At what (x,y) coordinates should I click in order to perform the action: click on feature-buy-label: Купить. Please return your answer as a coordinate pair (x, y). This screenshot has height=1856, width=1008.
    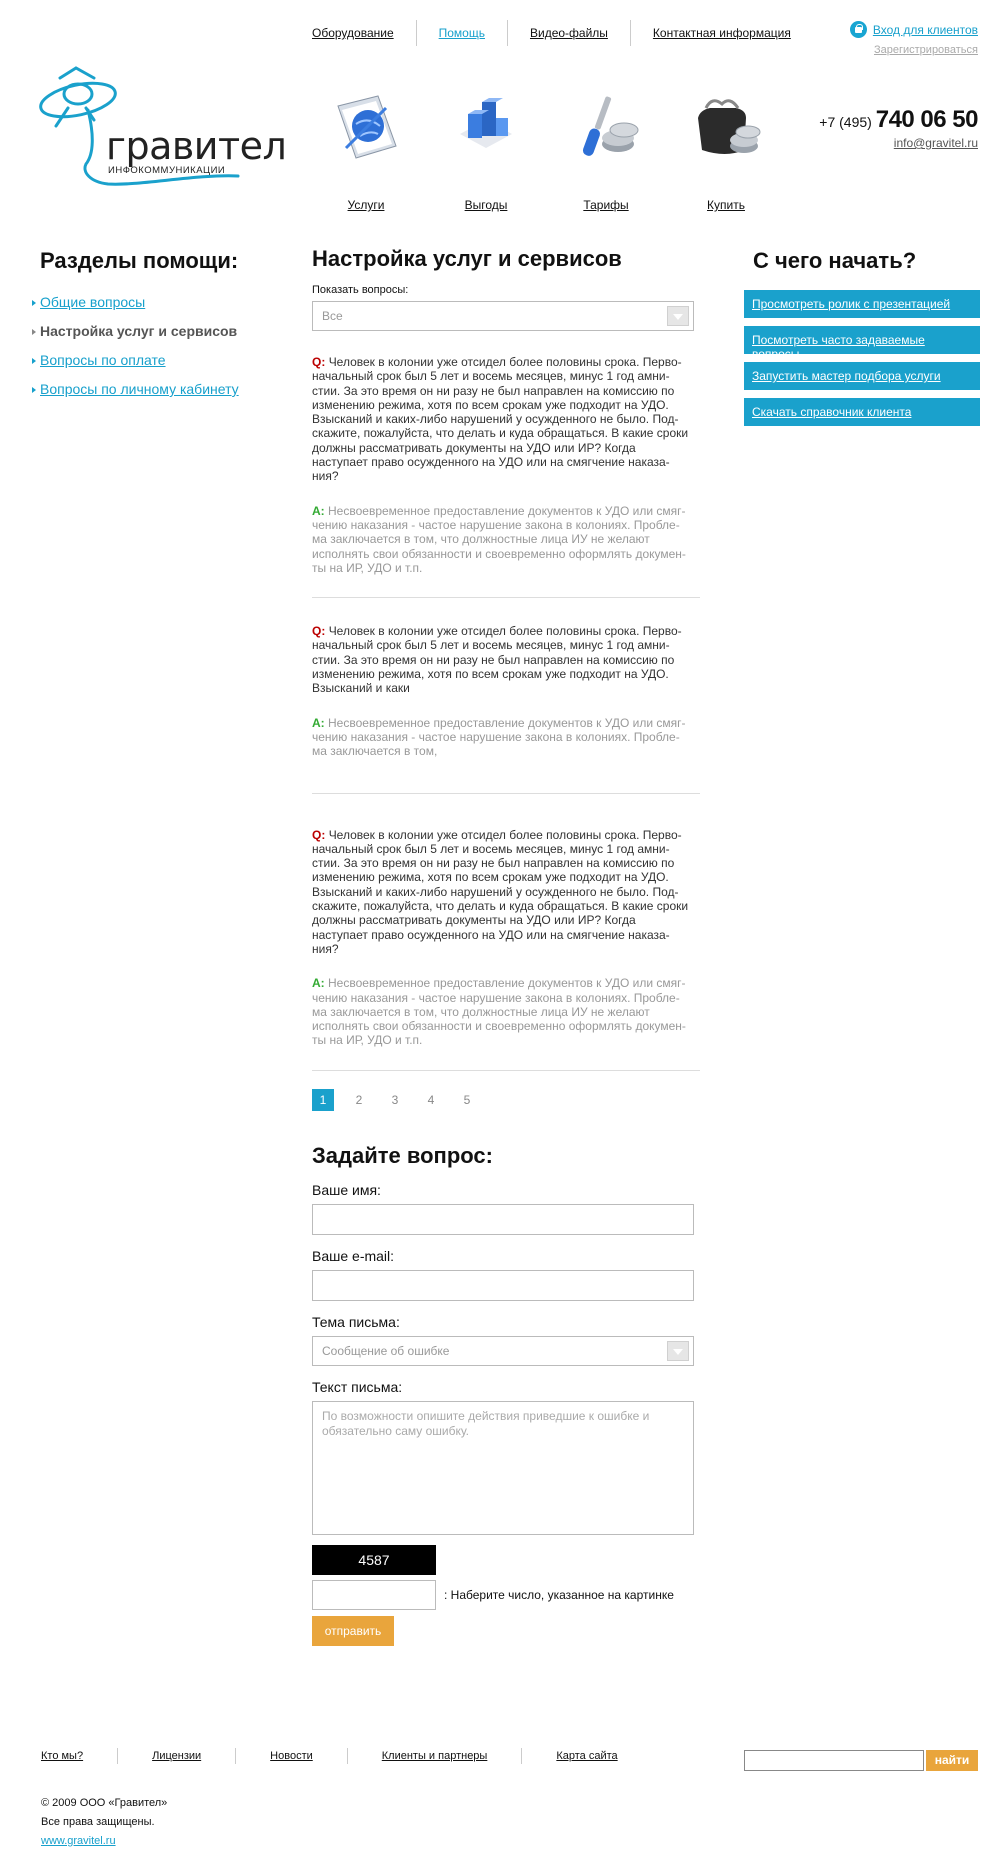
    Looking at the image, I should click on (726, 205).